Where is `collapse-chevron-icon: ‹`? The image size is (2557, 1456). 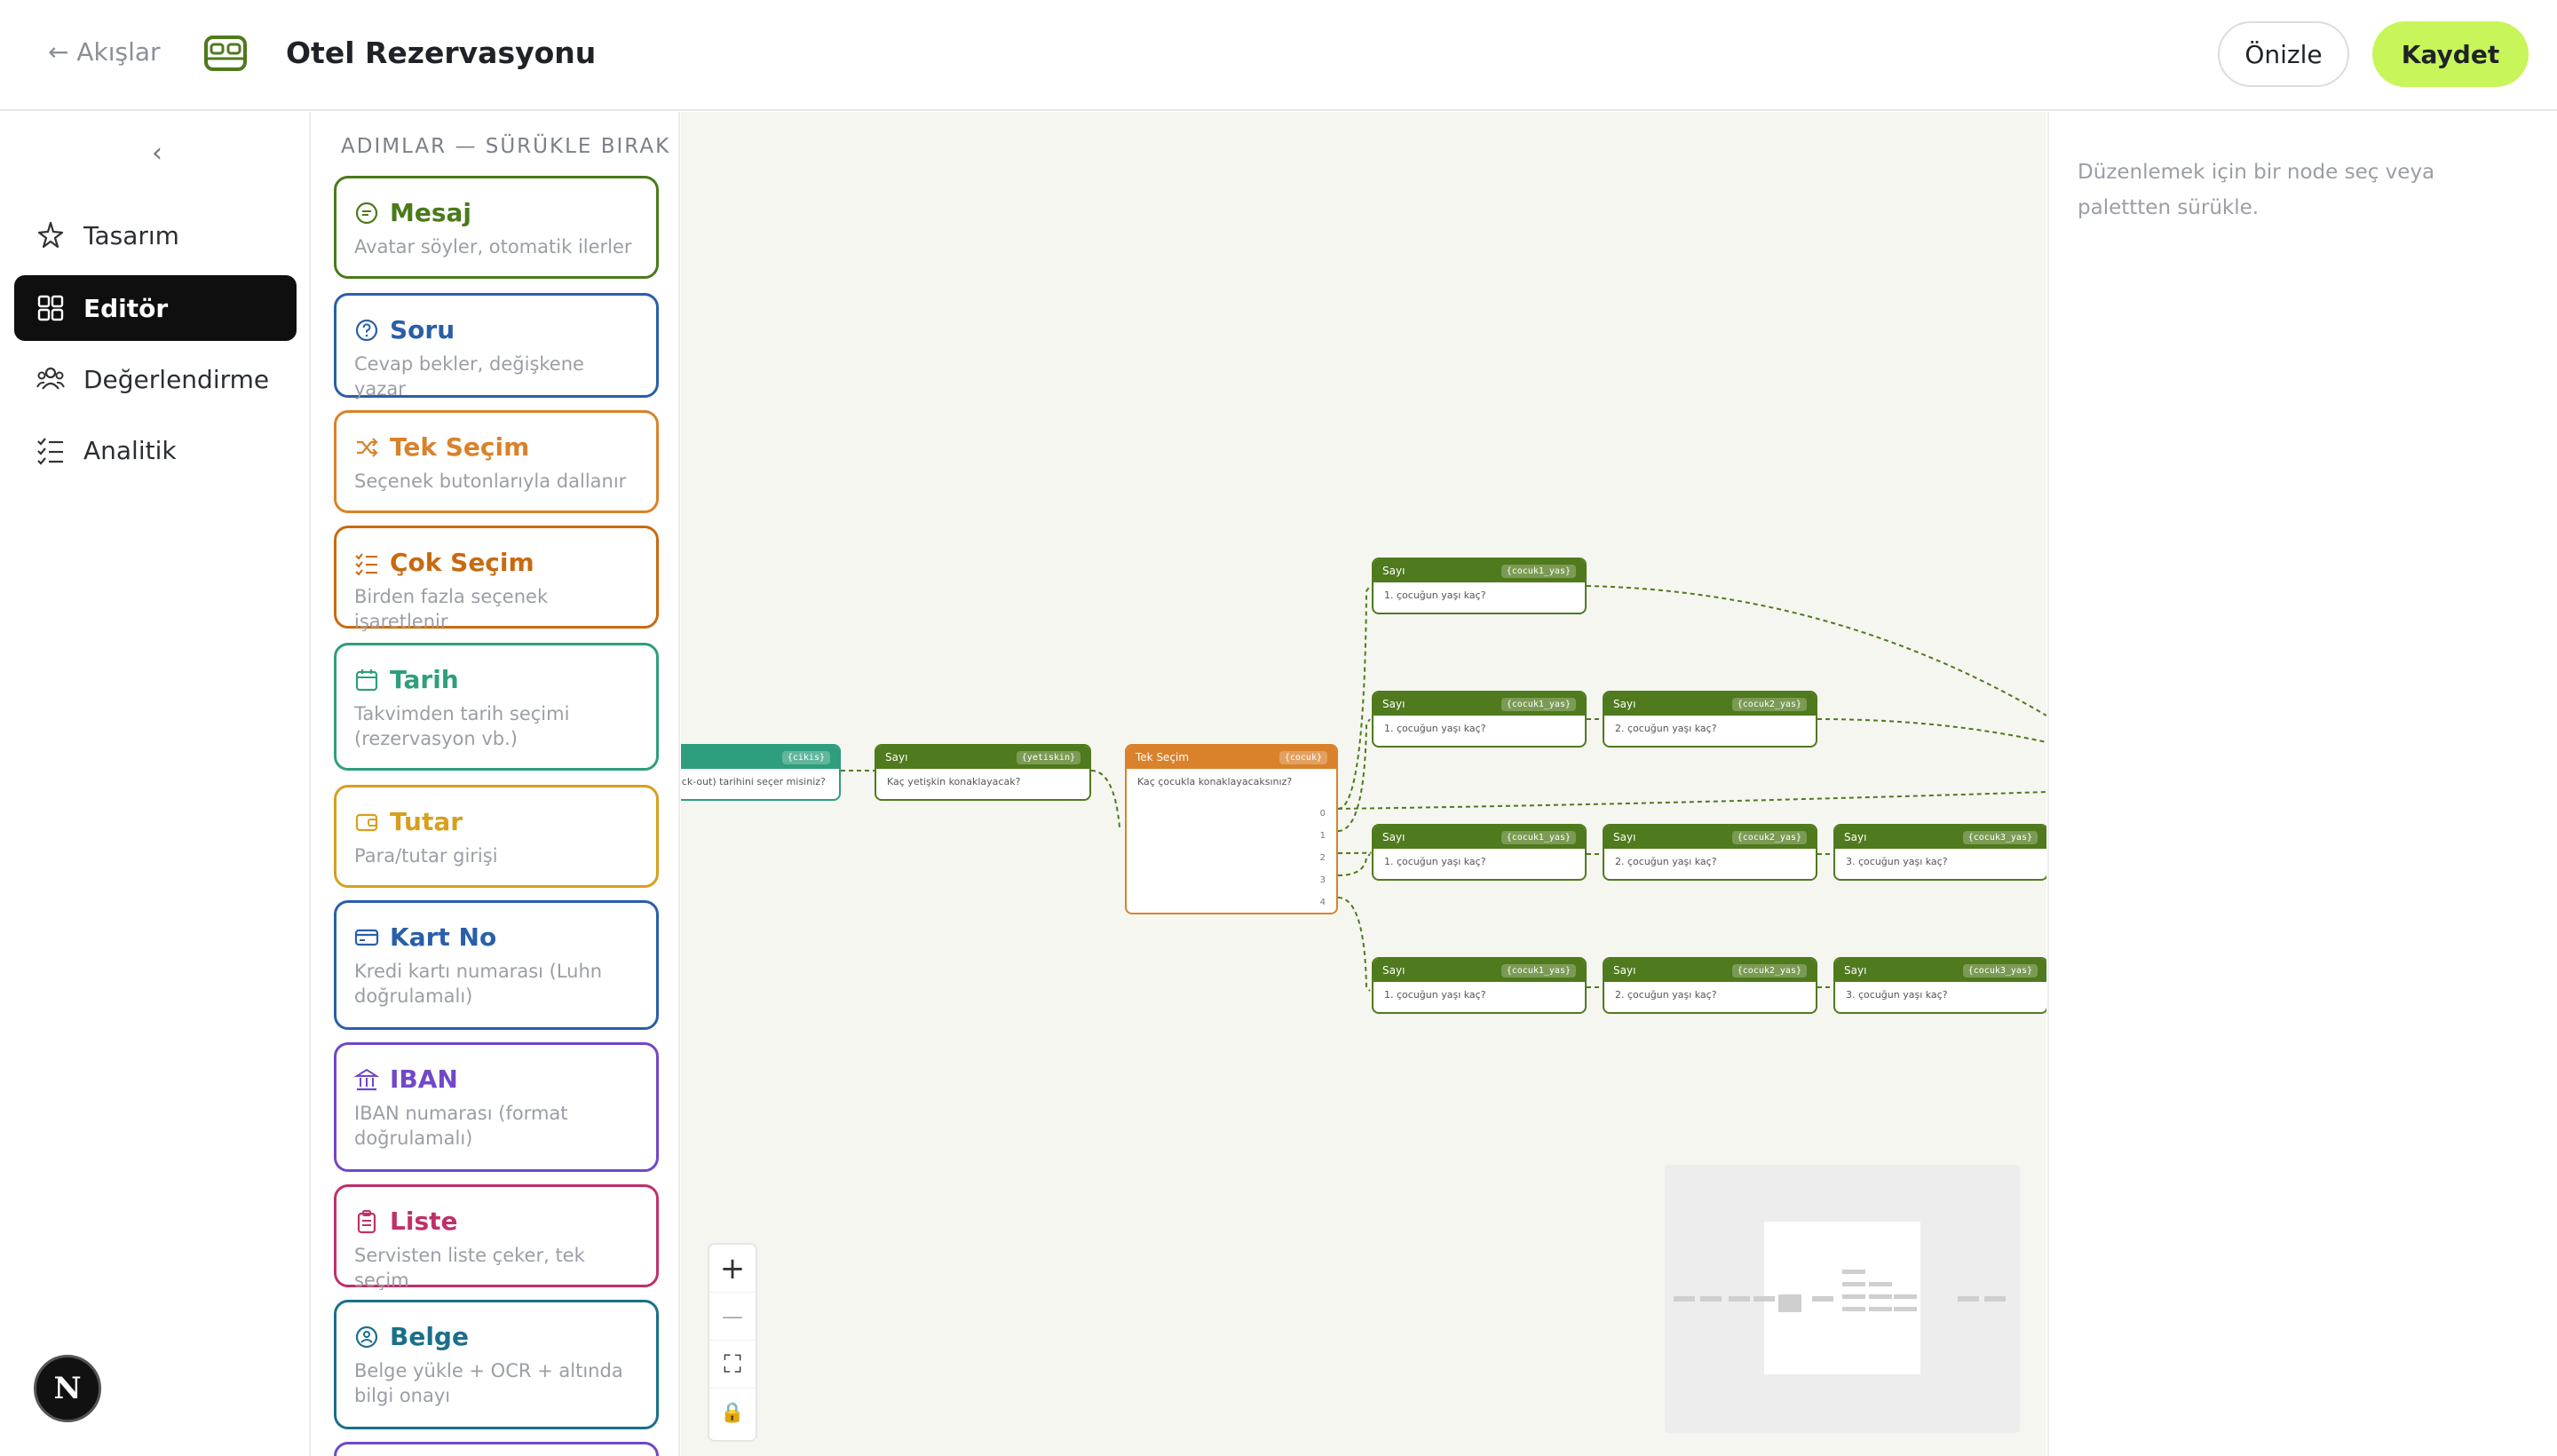
collapse-chevron-icon: ‹ is located at coordinates (157, 153).